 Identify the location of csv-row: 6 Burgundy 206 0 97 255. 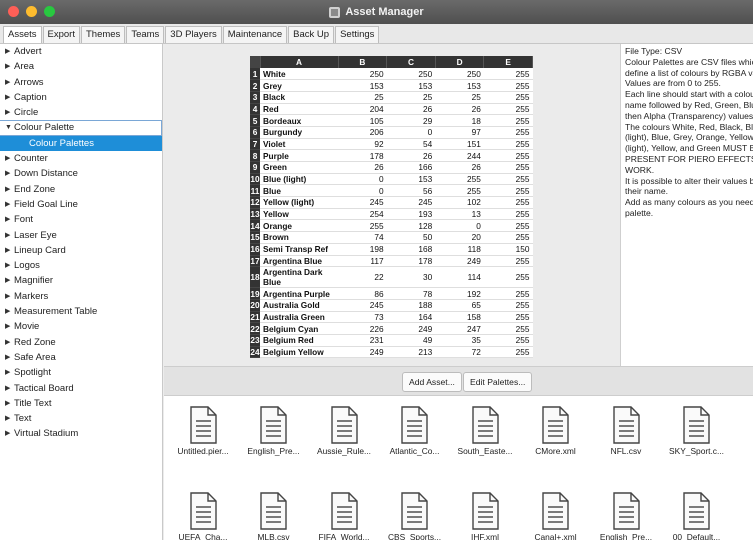
(391, 132).